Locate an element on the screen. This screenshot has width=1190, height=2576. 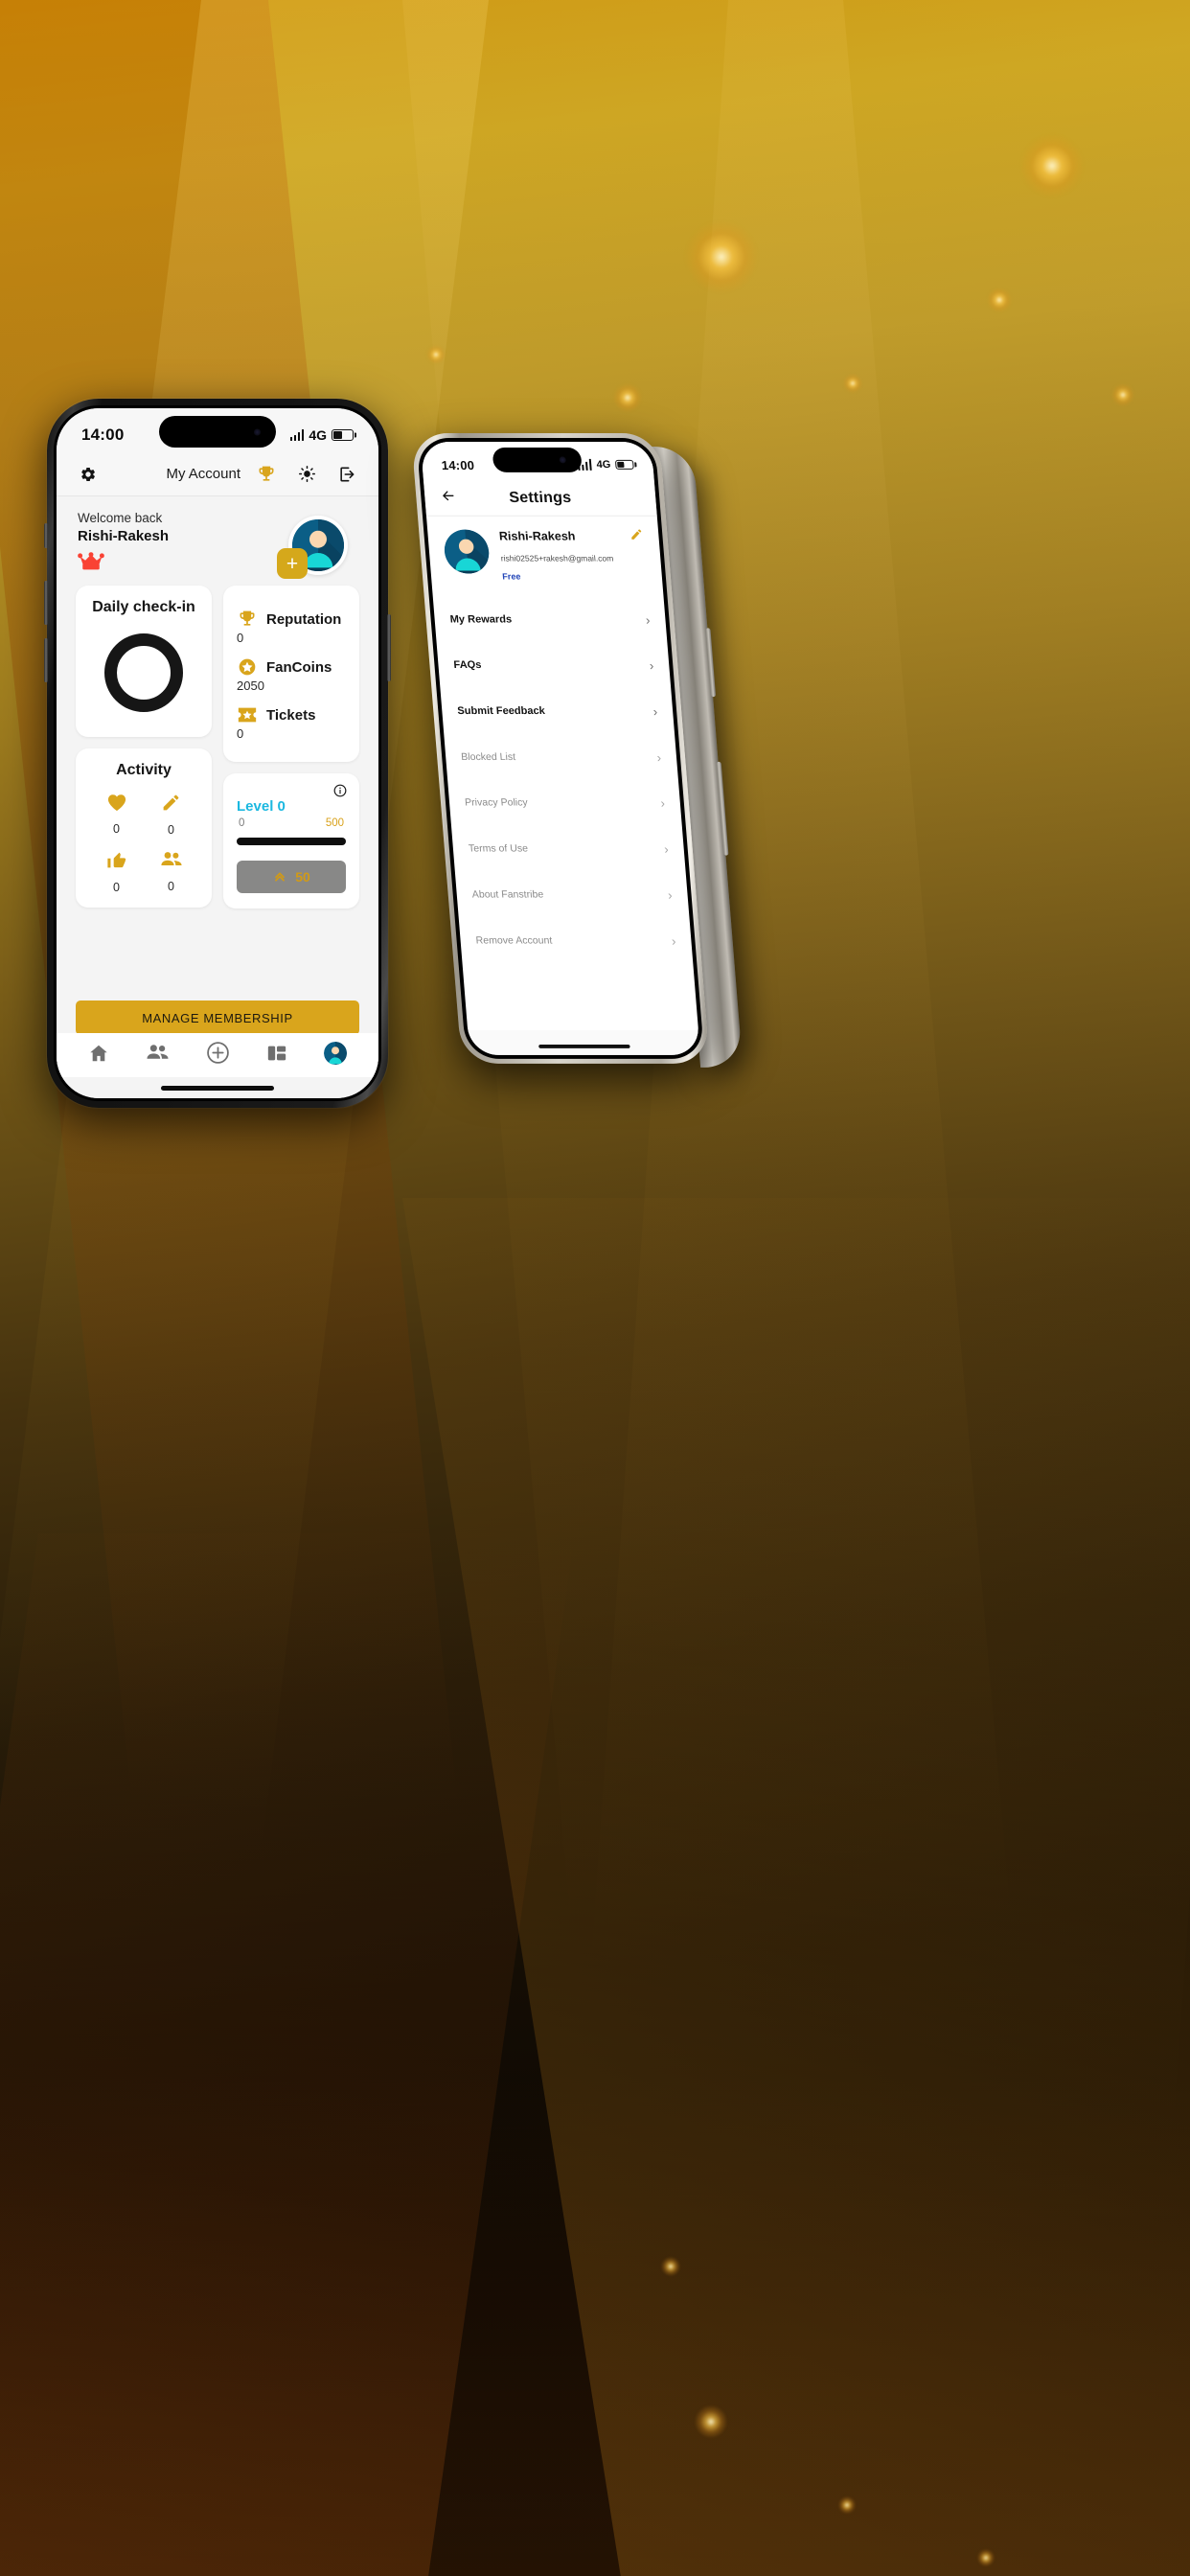
settings-item-blocked-list: Blocked List › is located at coordinates (561, 757).